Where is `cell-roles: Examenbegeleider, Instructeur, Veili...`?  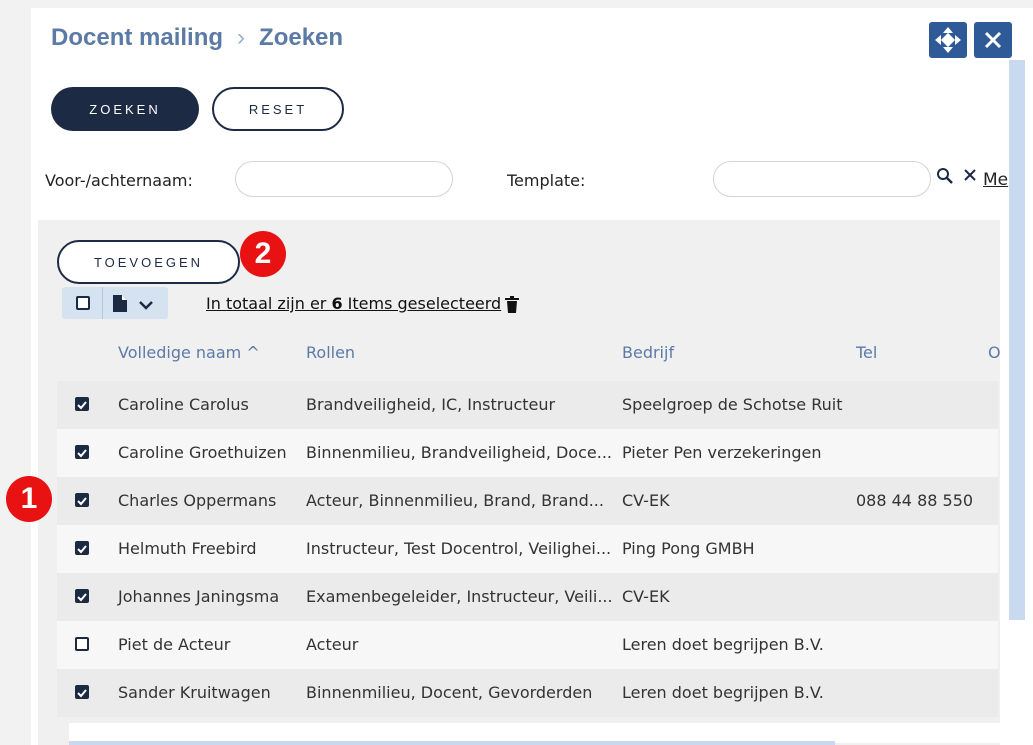
cell-roles: Examenbegeleider, Instructeur, Veili... is located at coordinates (459, 596).